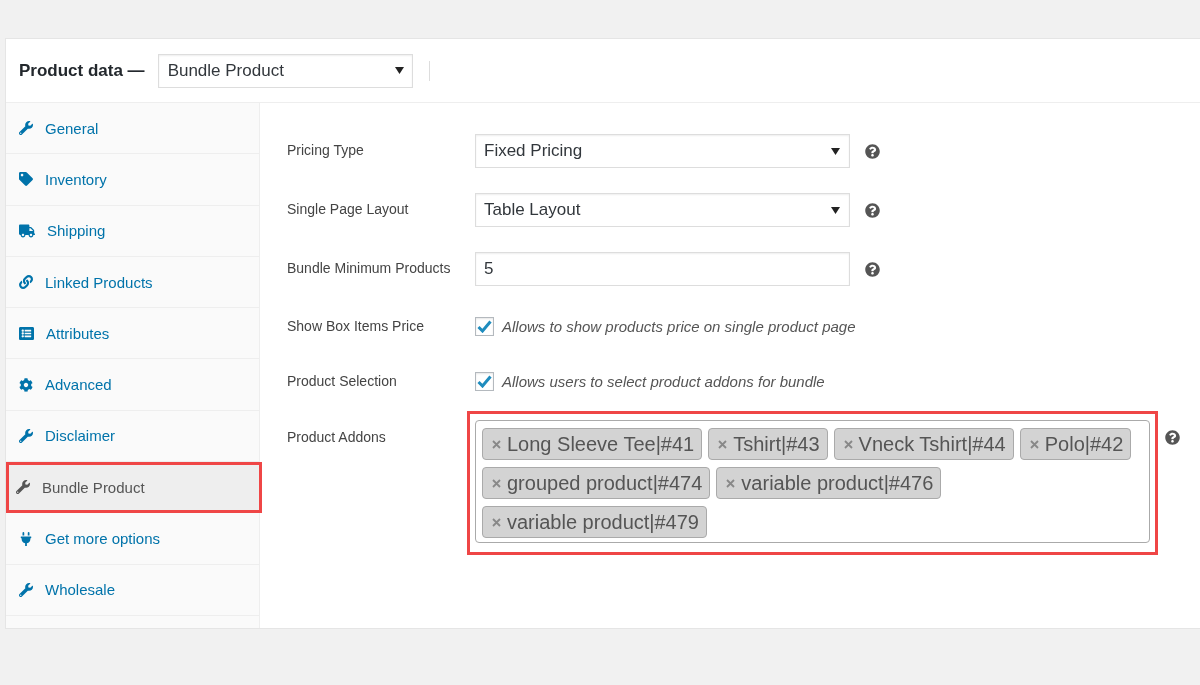  What do you see at coordinates (132, 334) in the screenshot?
I see `sidebar-tab: Attributes` at bounding box center [132, 334].